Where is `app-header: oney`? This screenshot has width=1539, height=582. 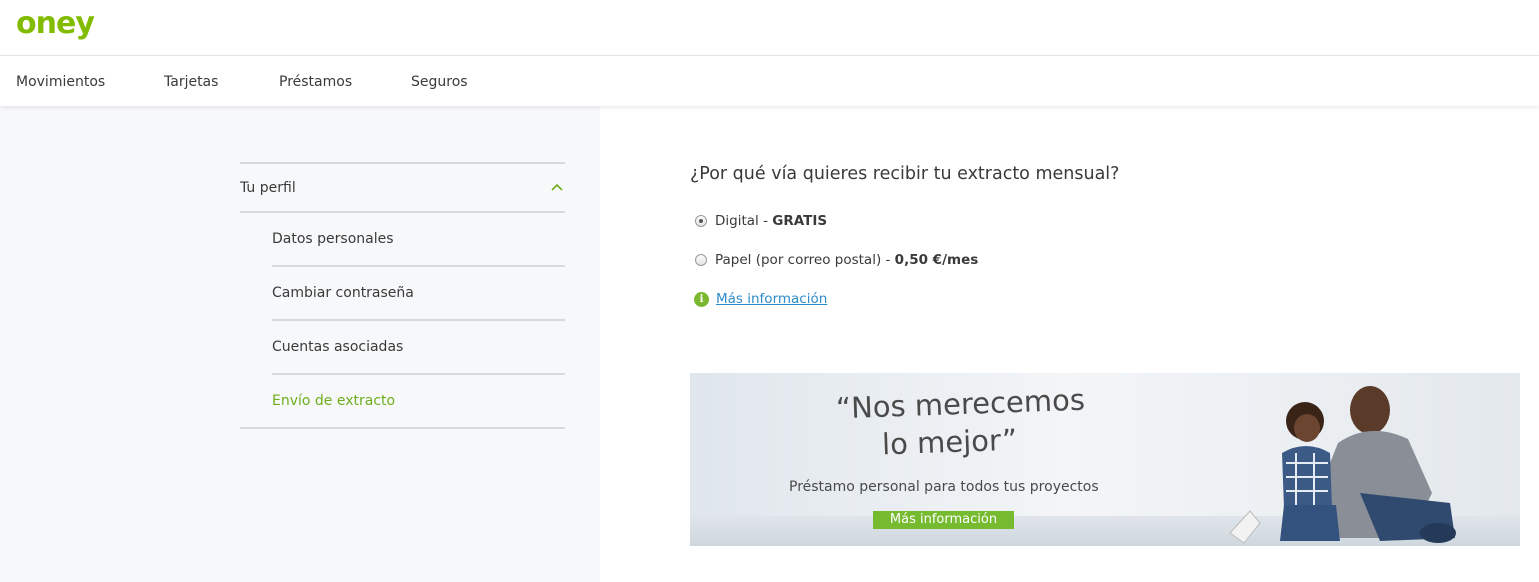
app-header: oney is located at coordinates (769, 28).